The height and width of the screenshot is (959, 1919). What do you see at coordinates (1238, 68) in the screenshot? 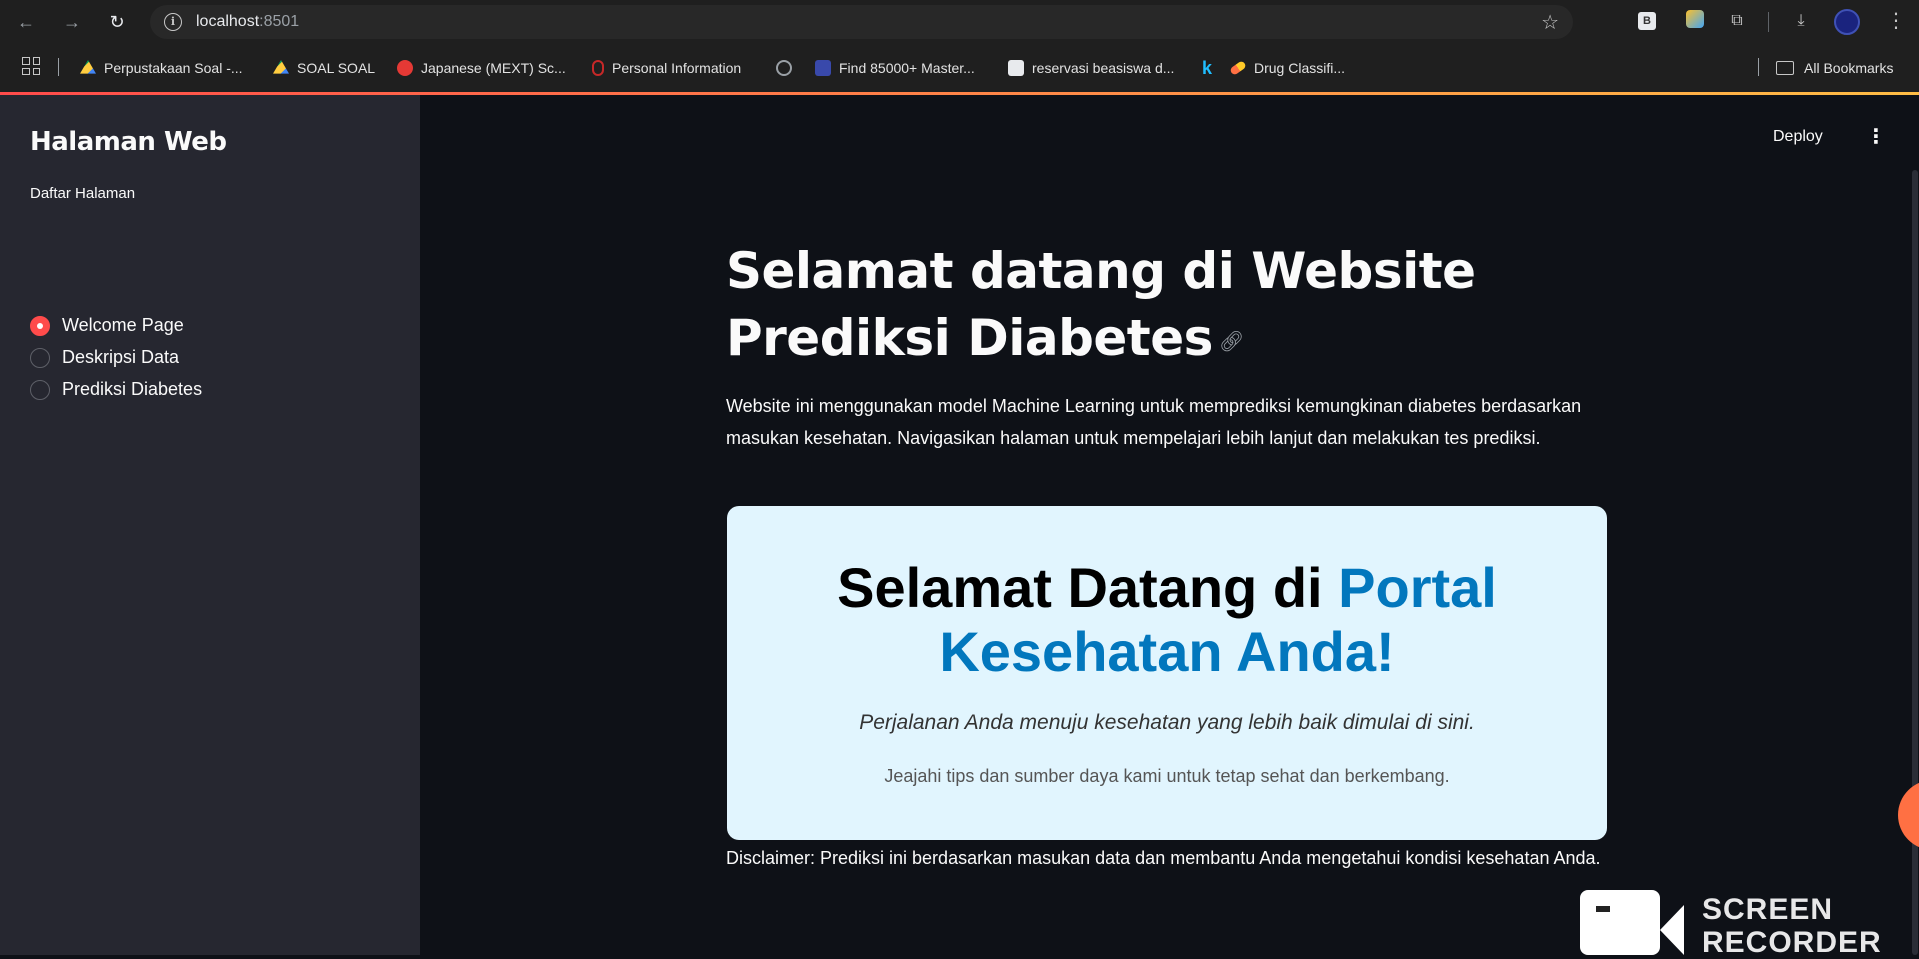
I see `pill-icon` at bounding box center [1238, 68].